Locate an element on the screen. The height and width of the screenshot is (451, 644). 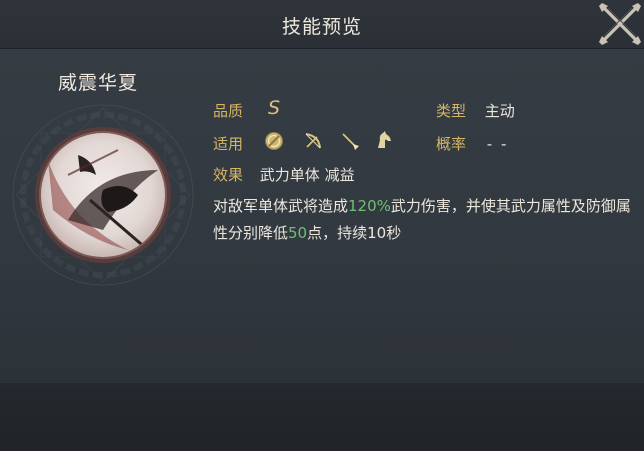
close-button is located at coordinates (620, 24).